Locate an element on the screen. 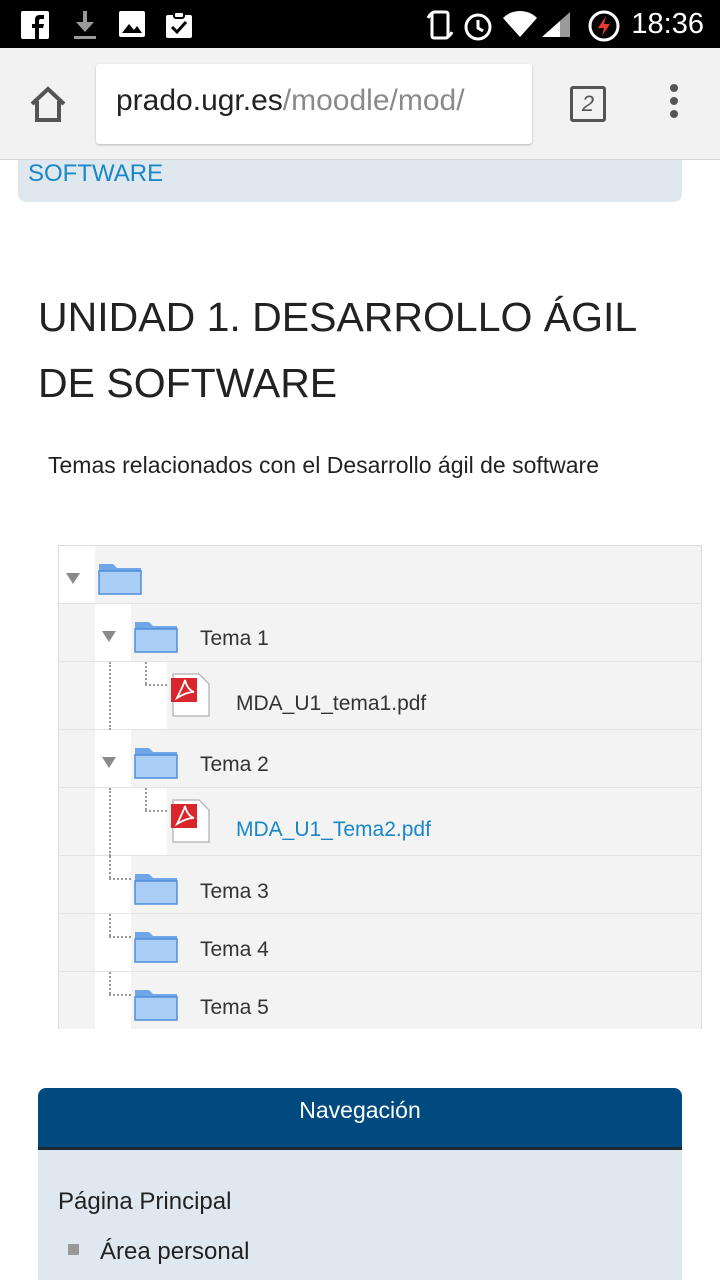 Image resolution: width=720 pixels, height=1280 pixels. tree-item-label: Tema 3 is located at coordinates (234, 892).